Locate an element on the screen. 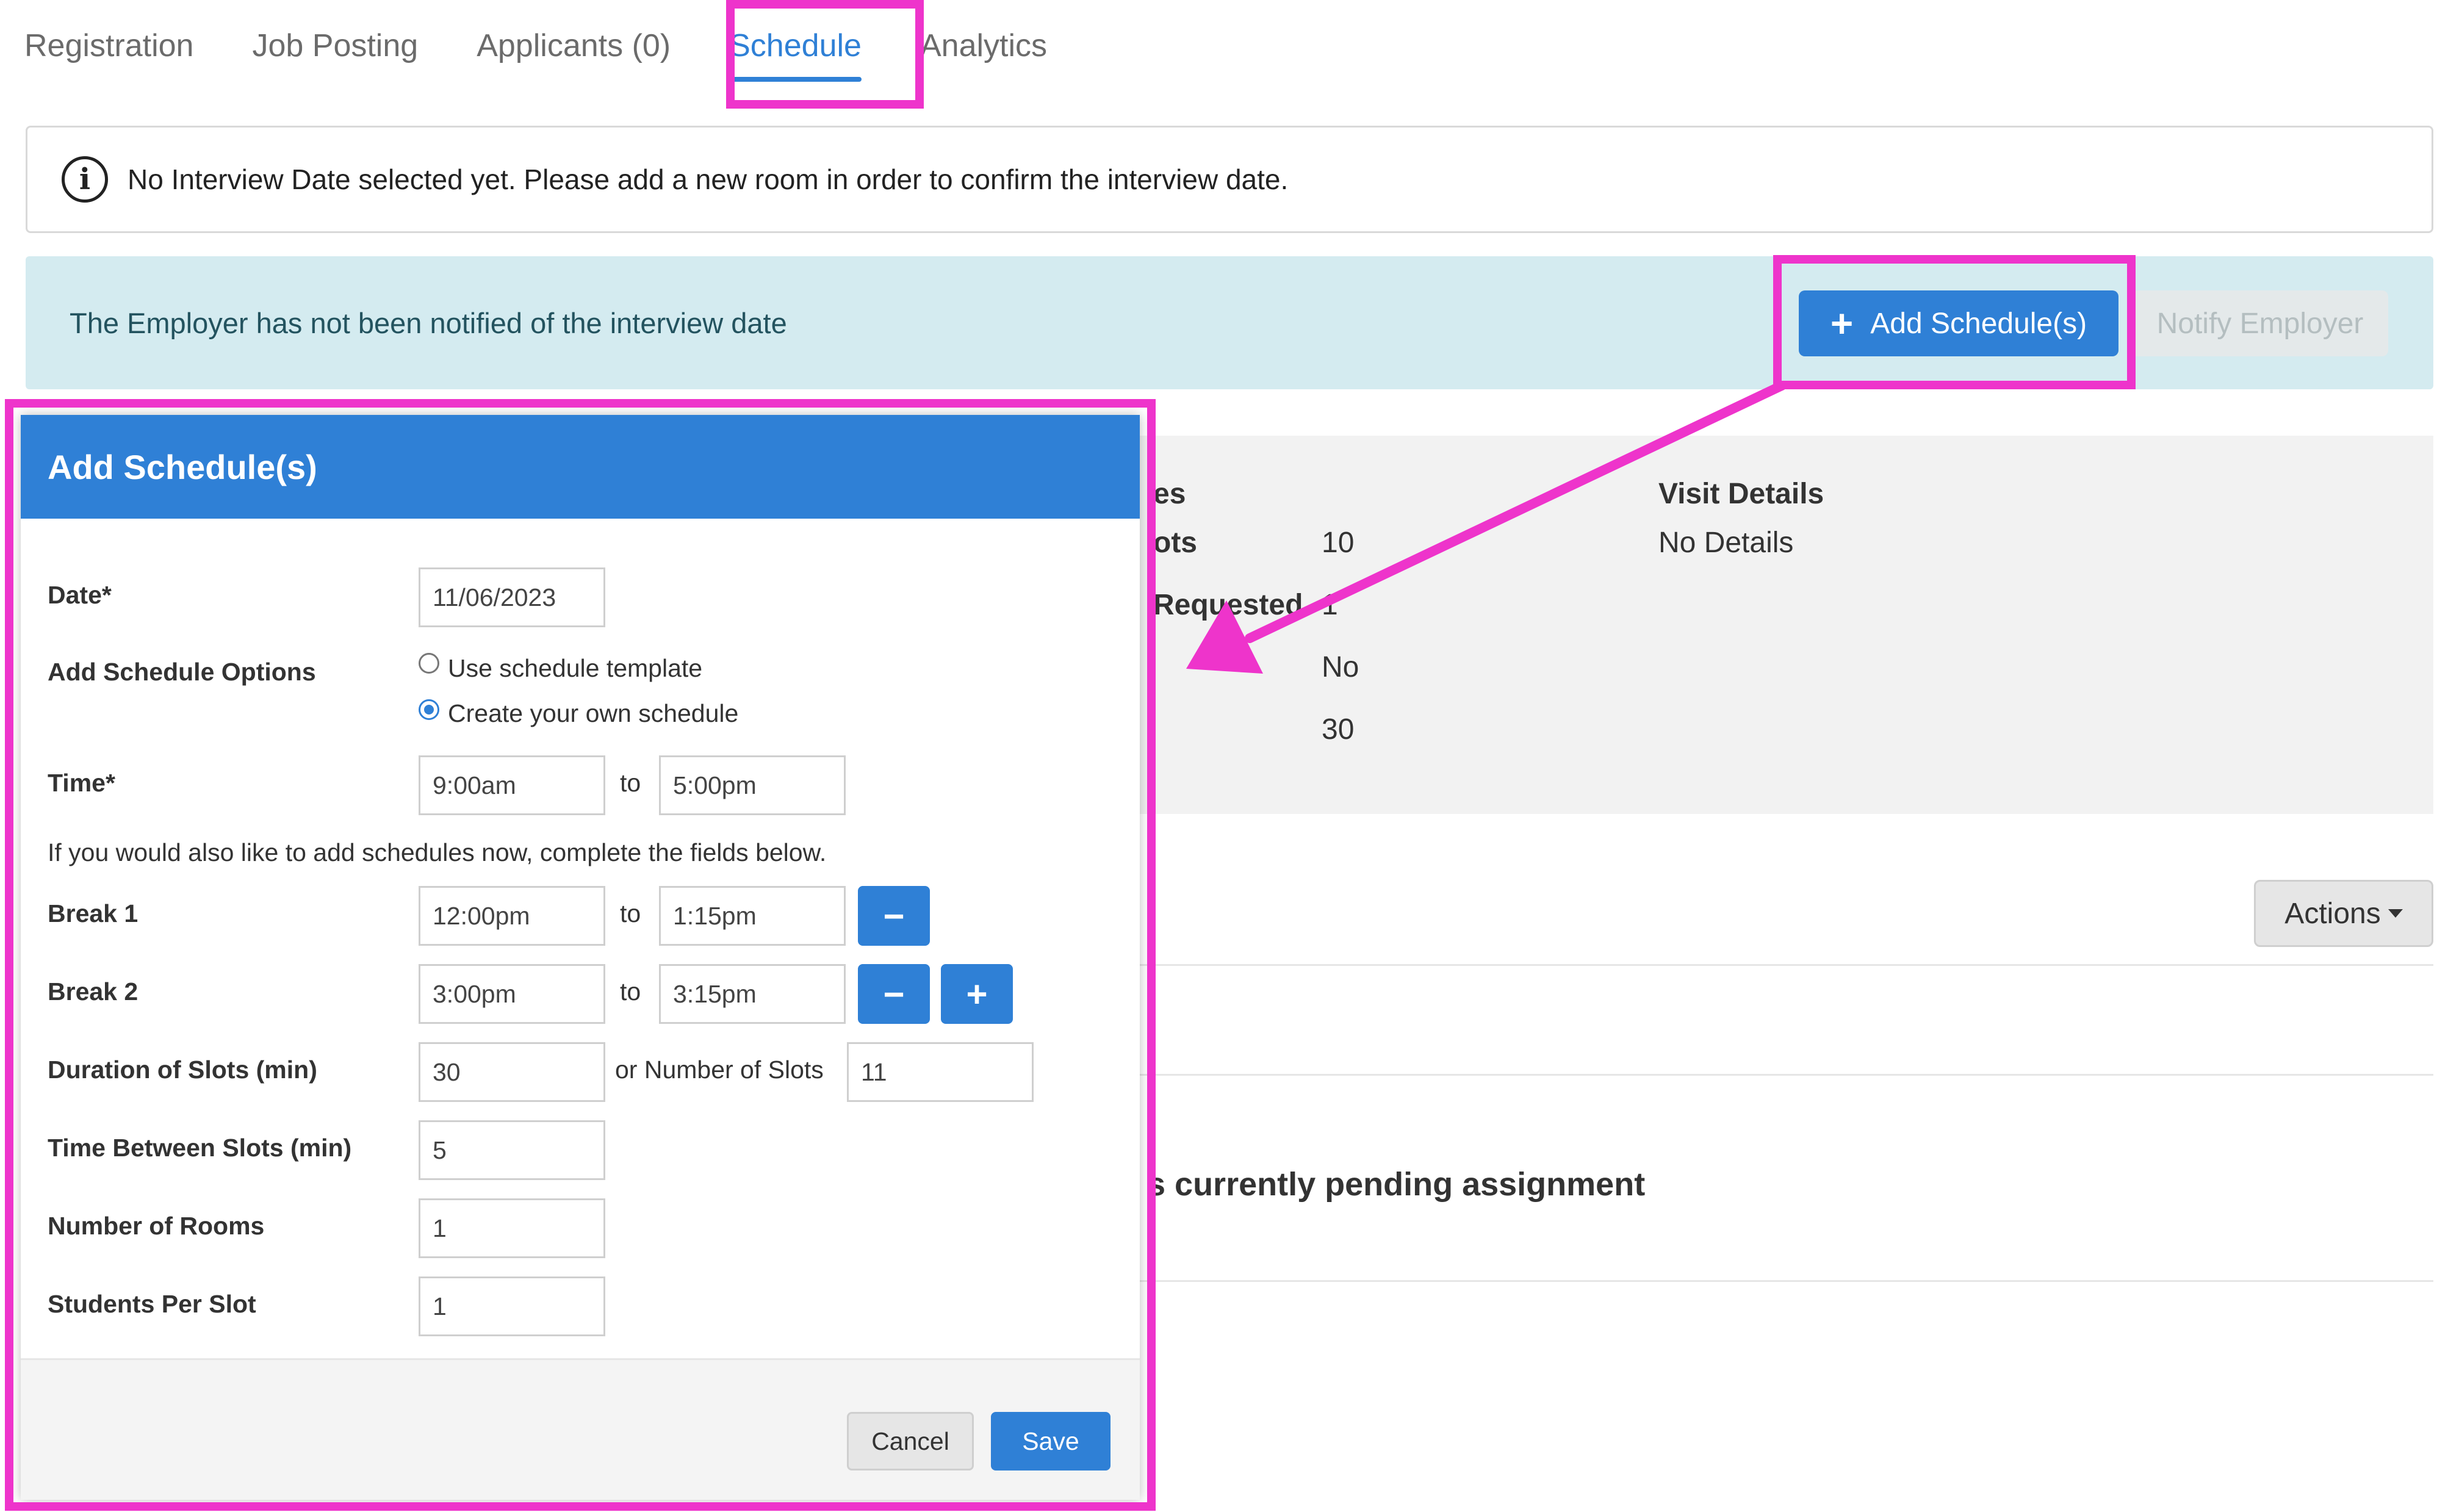  details-heading: es is located at coordinates (1170, 494).